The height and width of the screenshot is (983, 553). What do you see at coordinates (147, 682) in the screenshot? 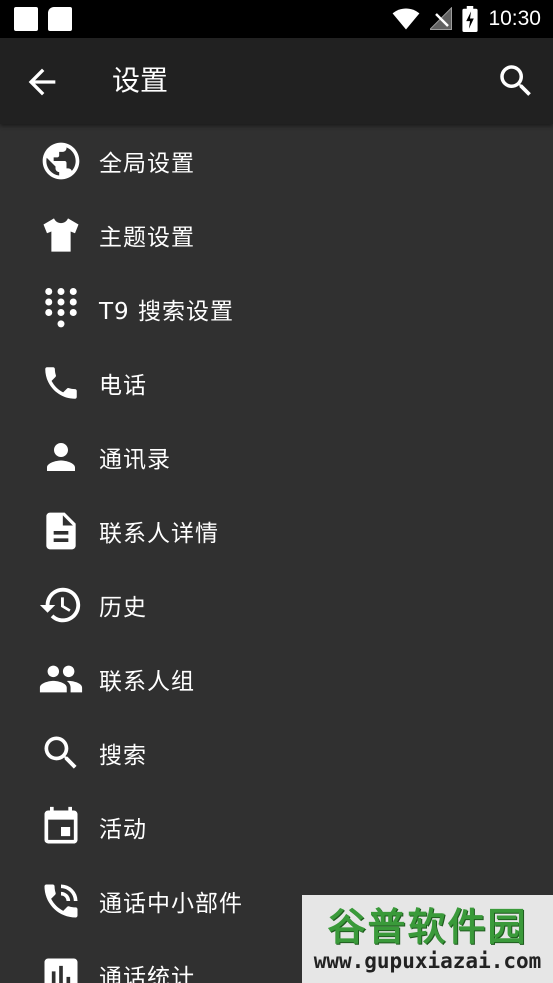
I see `settings-item-label: 联系人组` at bounding box center [147, 682].